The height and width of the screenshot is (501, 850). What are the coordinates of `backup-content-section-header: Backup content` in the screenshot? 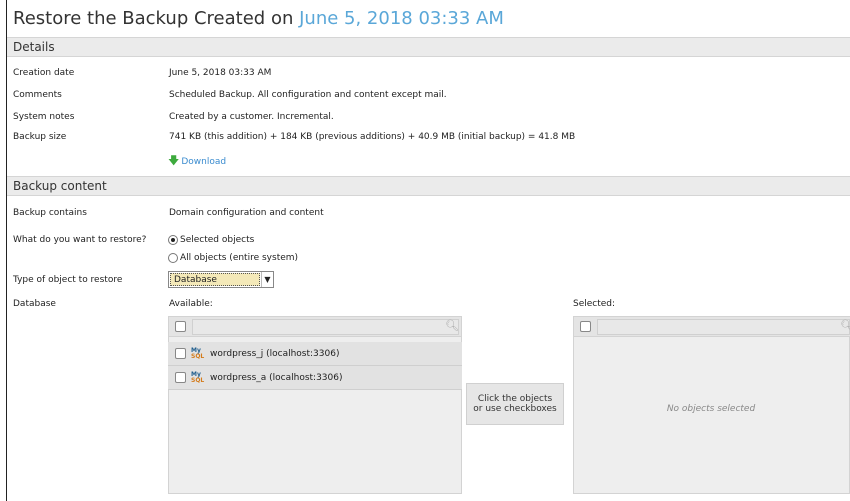 It's located at (428, 186).